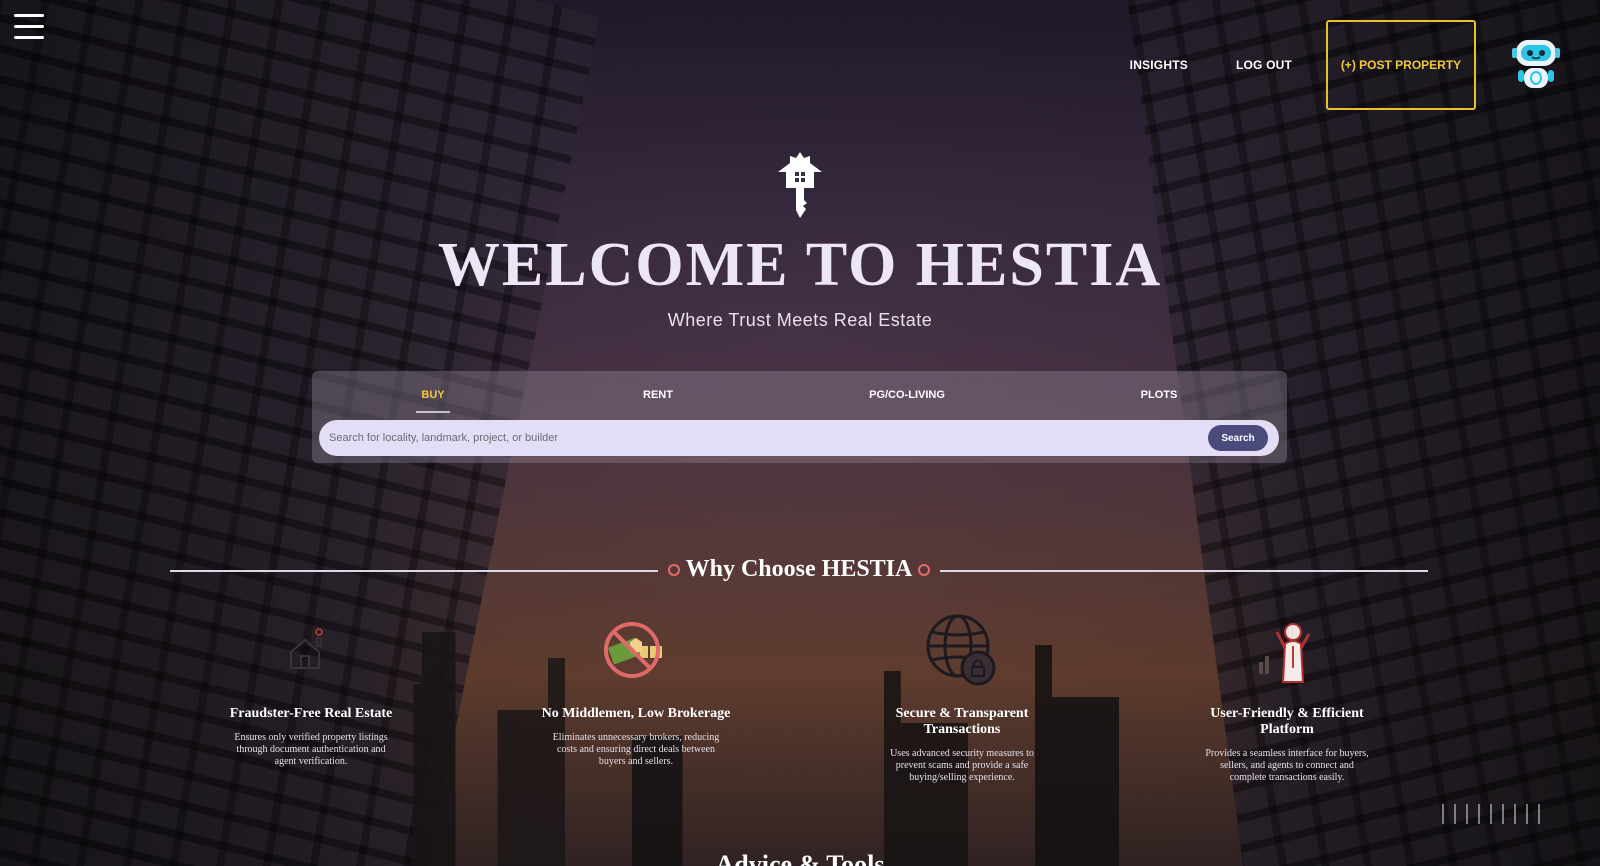  Describe the element at coordinates (311, 713) in the screenshot. I see `feature-title: Fraudster-Free Real Estate` at that location.